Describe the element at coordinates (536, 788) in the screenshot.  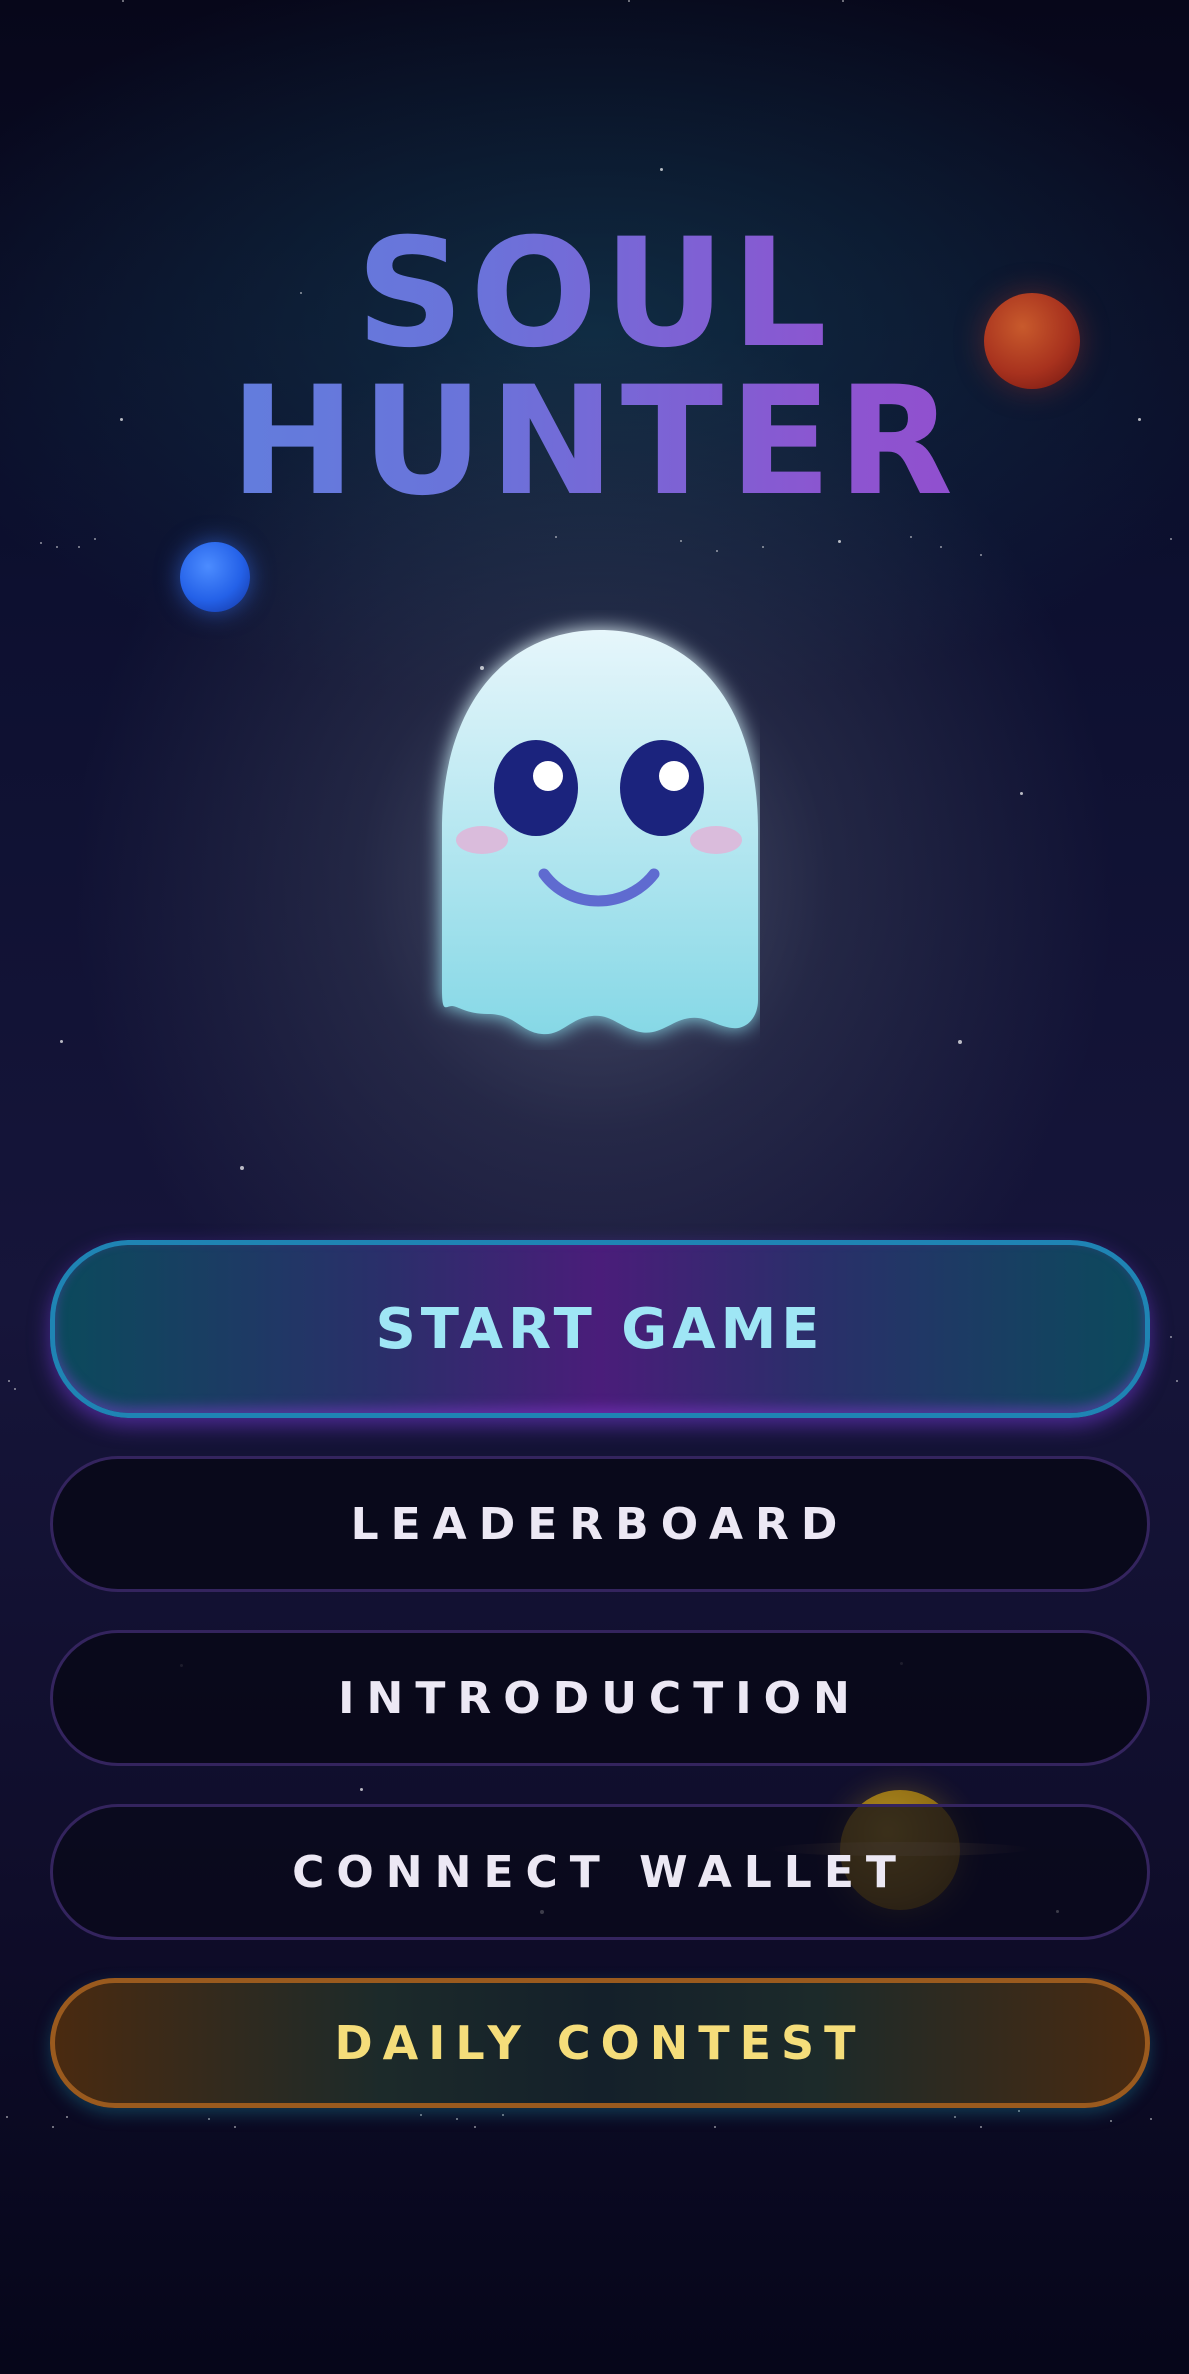
I see `ghost-left-eye` at that location.